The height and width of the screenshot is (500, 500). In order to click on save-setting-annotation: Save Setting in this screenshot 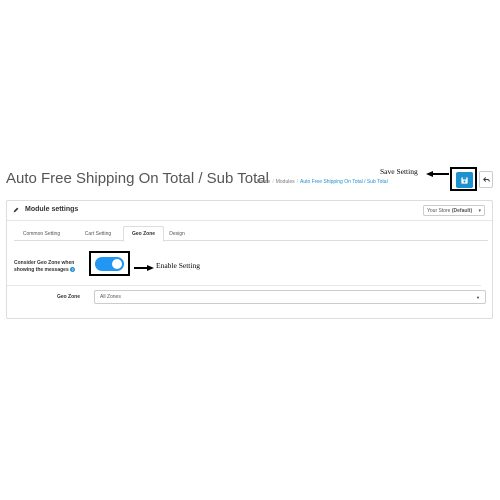, I will do `click(399, 171)`.